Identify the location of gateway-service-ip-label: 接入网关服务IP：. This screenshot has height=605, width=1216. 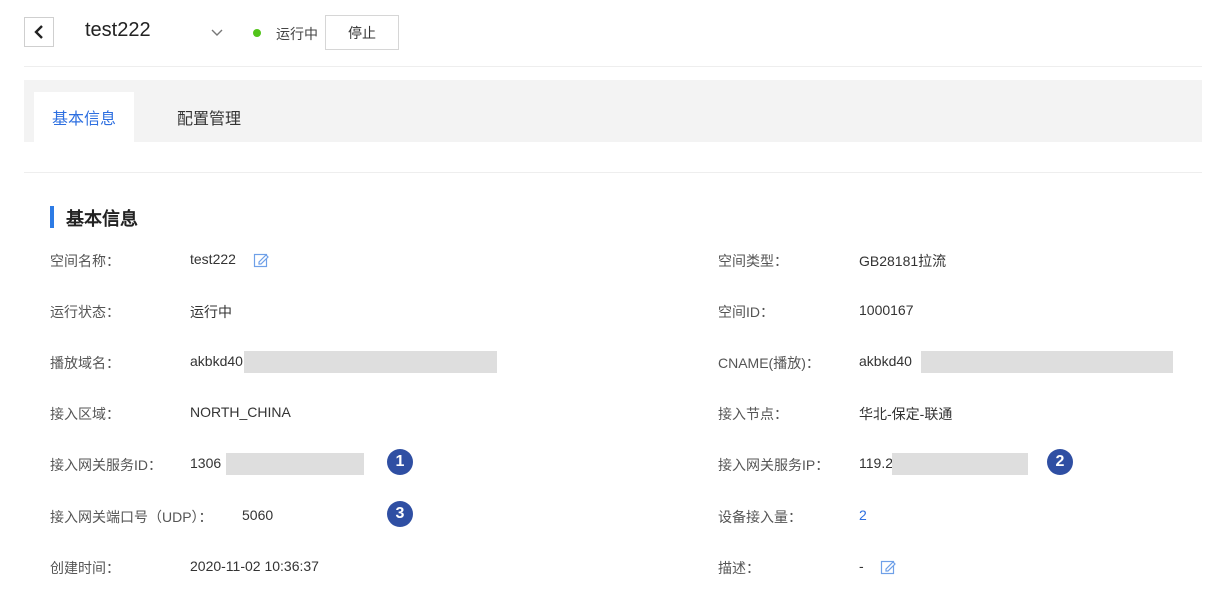
(774, 465).